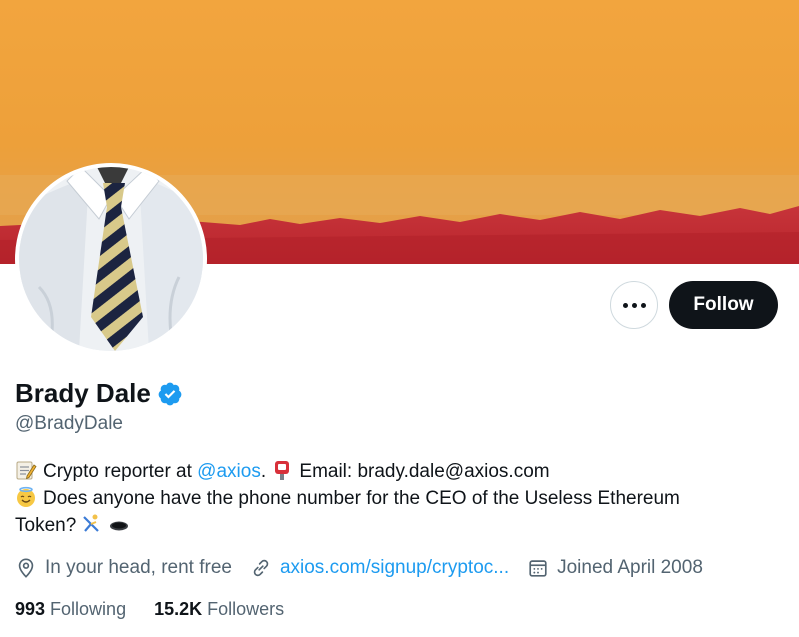 This screenshot has width=799, height=637. I want to click on profile-joined-date: Joined April 2008, so click(615, 568).